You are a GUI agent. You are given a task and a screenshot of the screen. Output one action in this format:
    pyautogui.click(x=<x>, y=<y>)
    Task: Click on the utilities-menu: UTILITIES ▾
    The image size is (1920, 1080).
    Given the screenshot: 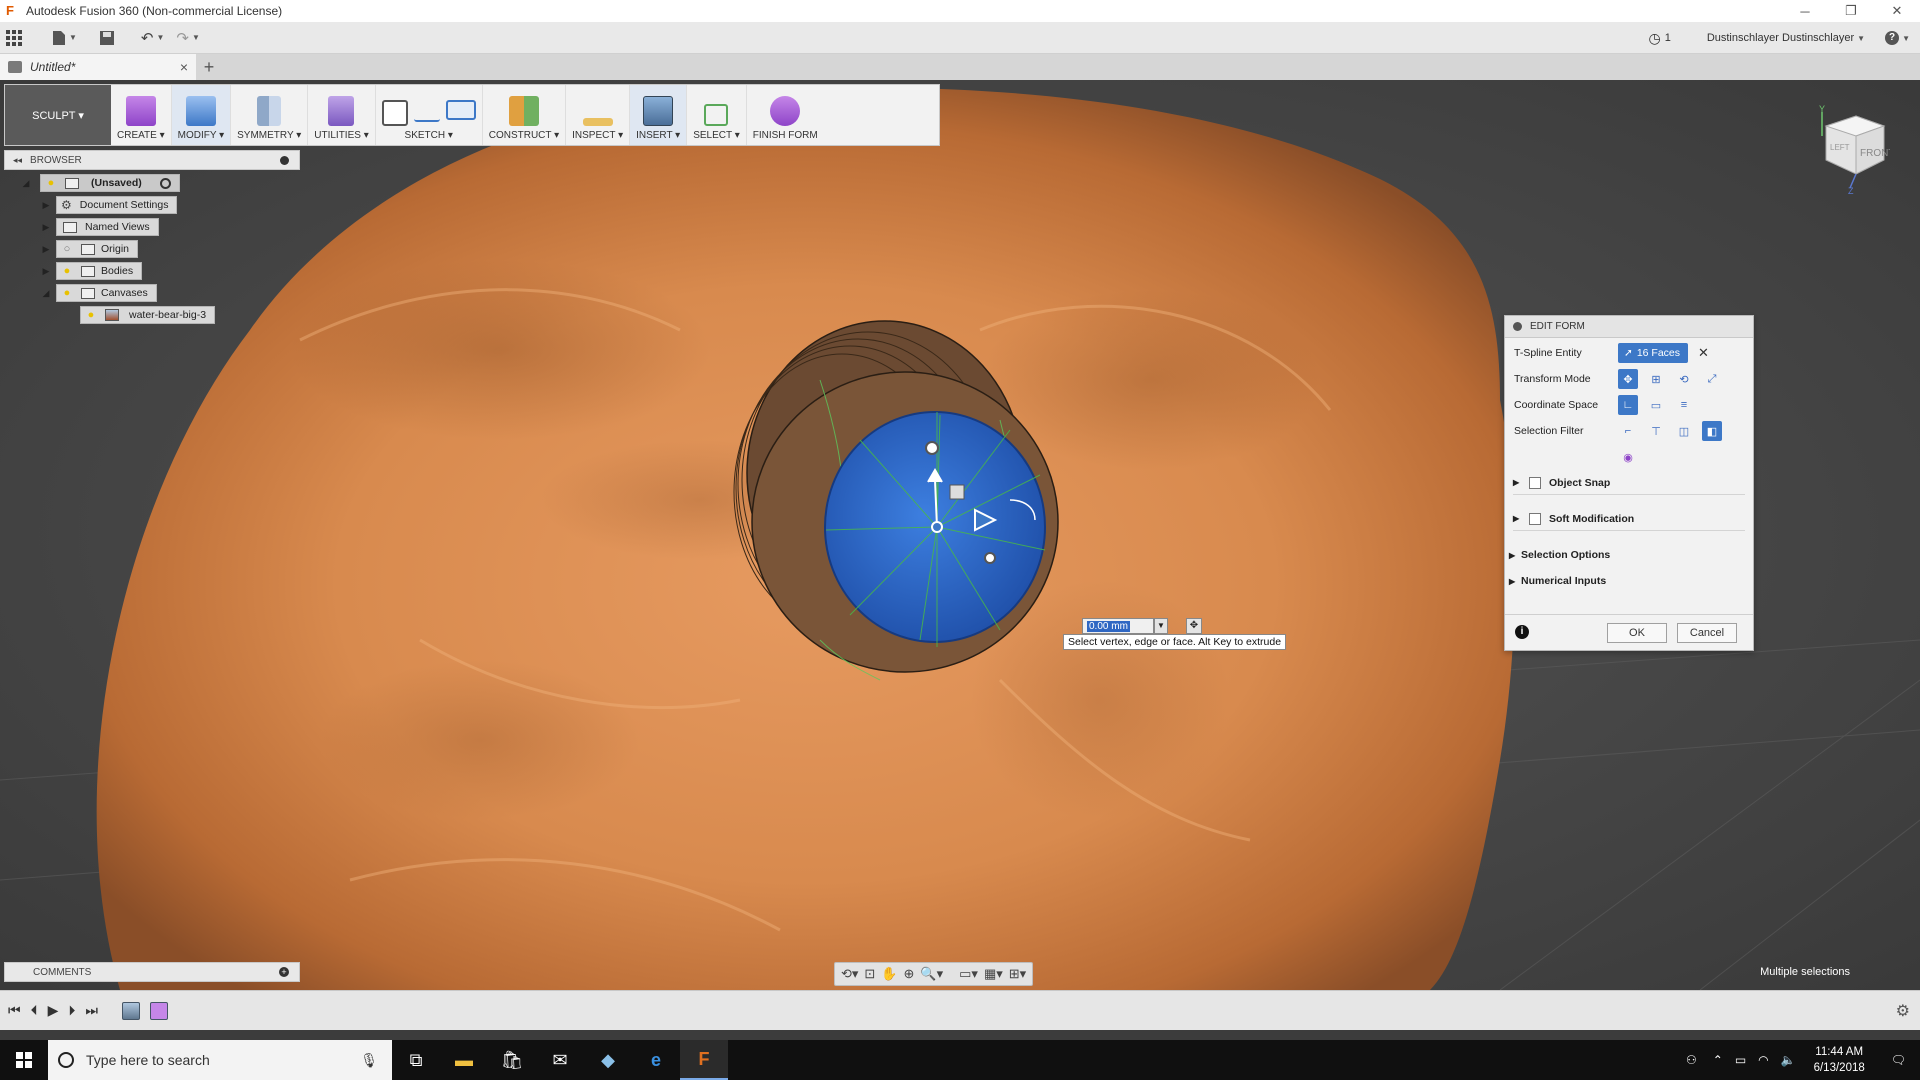 What is the action you would take?
    pyautogui.click(x=342, y=115)
    